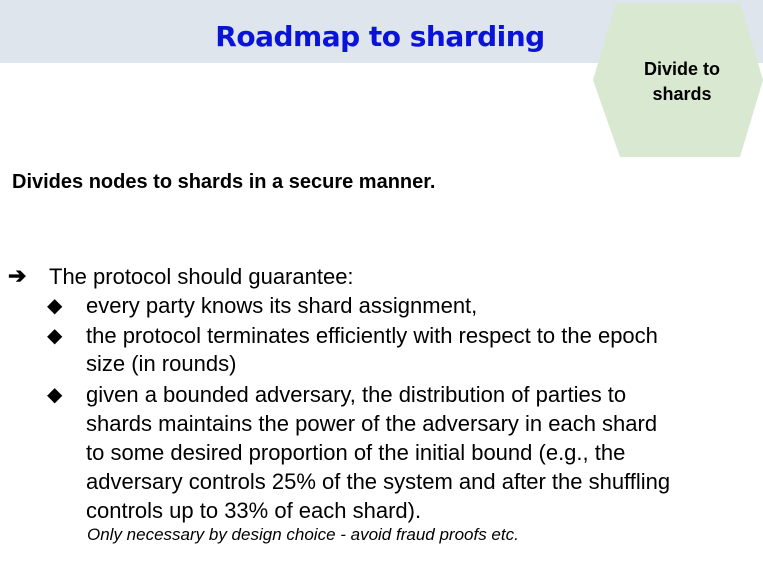 The image size is (763, 563). What do you see at coordinates (682, 82) in the screenshot?
I see `badge-label: Divide to shards` at bounding box center [682, 82].